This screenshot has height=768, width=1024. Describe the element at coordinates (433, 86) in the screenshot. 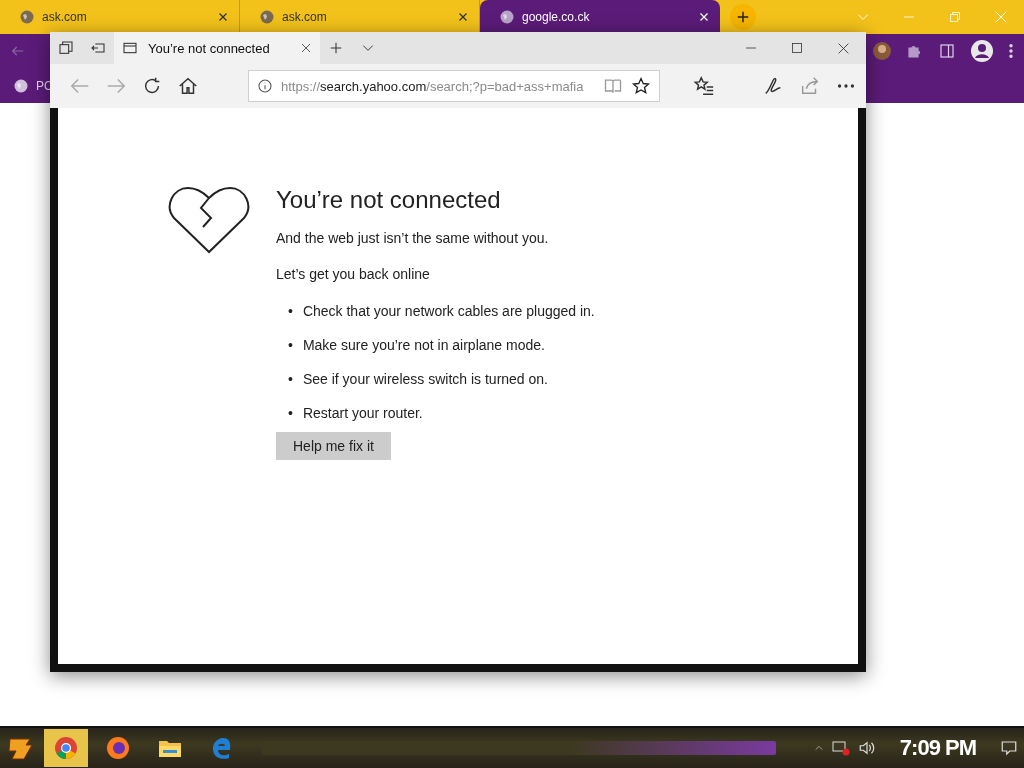

I see `url-text: https://search.yahoo.com/search;?p=bad+ass+mafia` at that location.